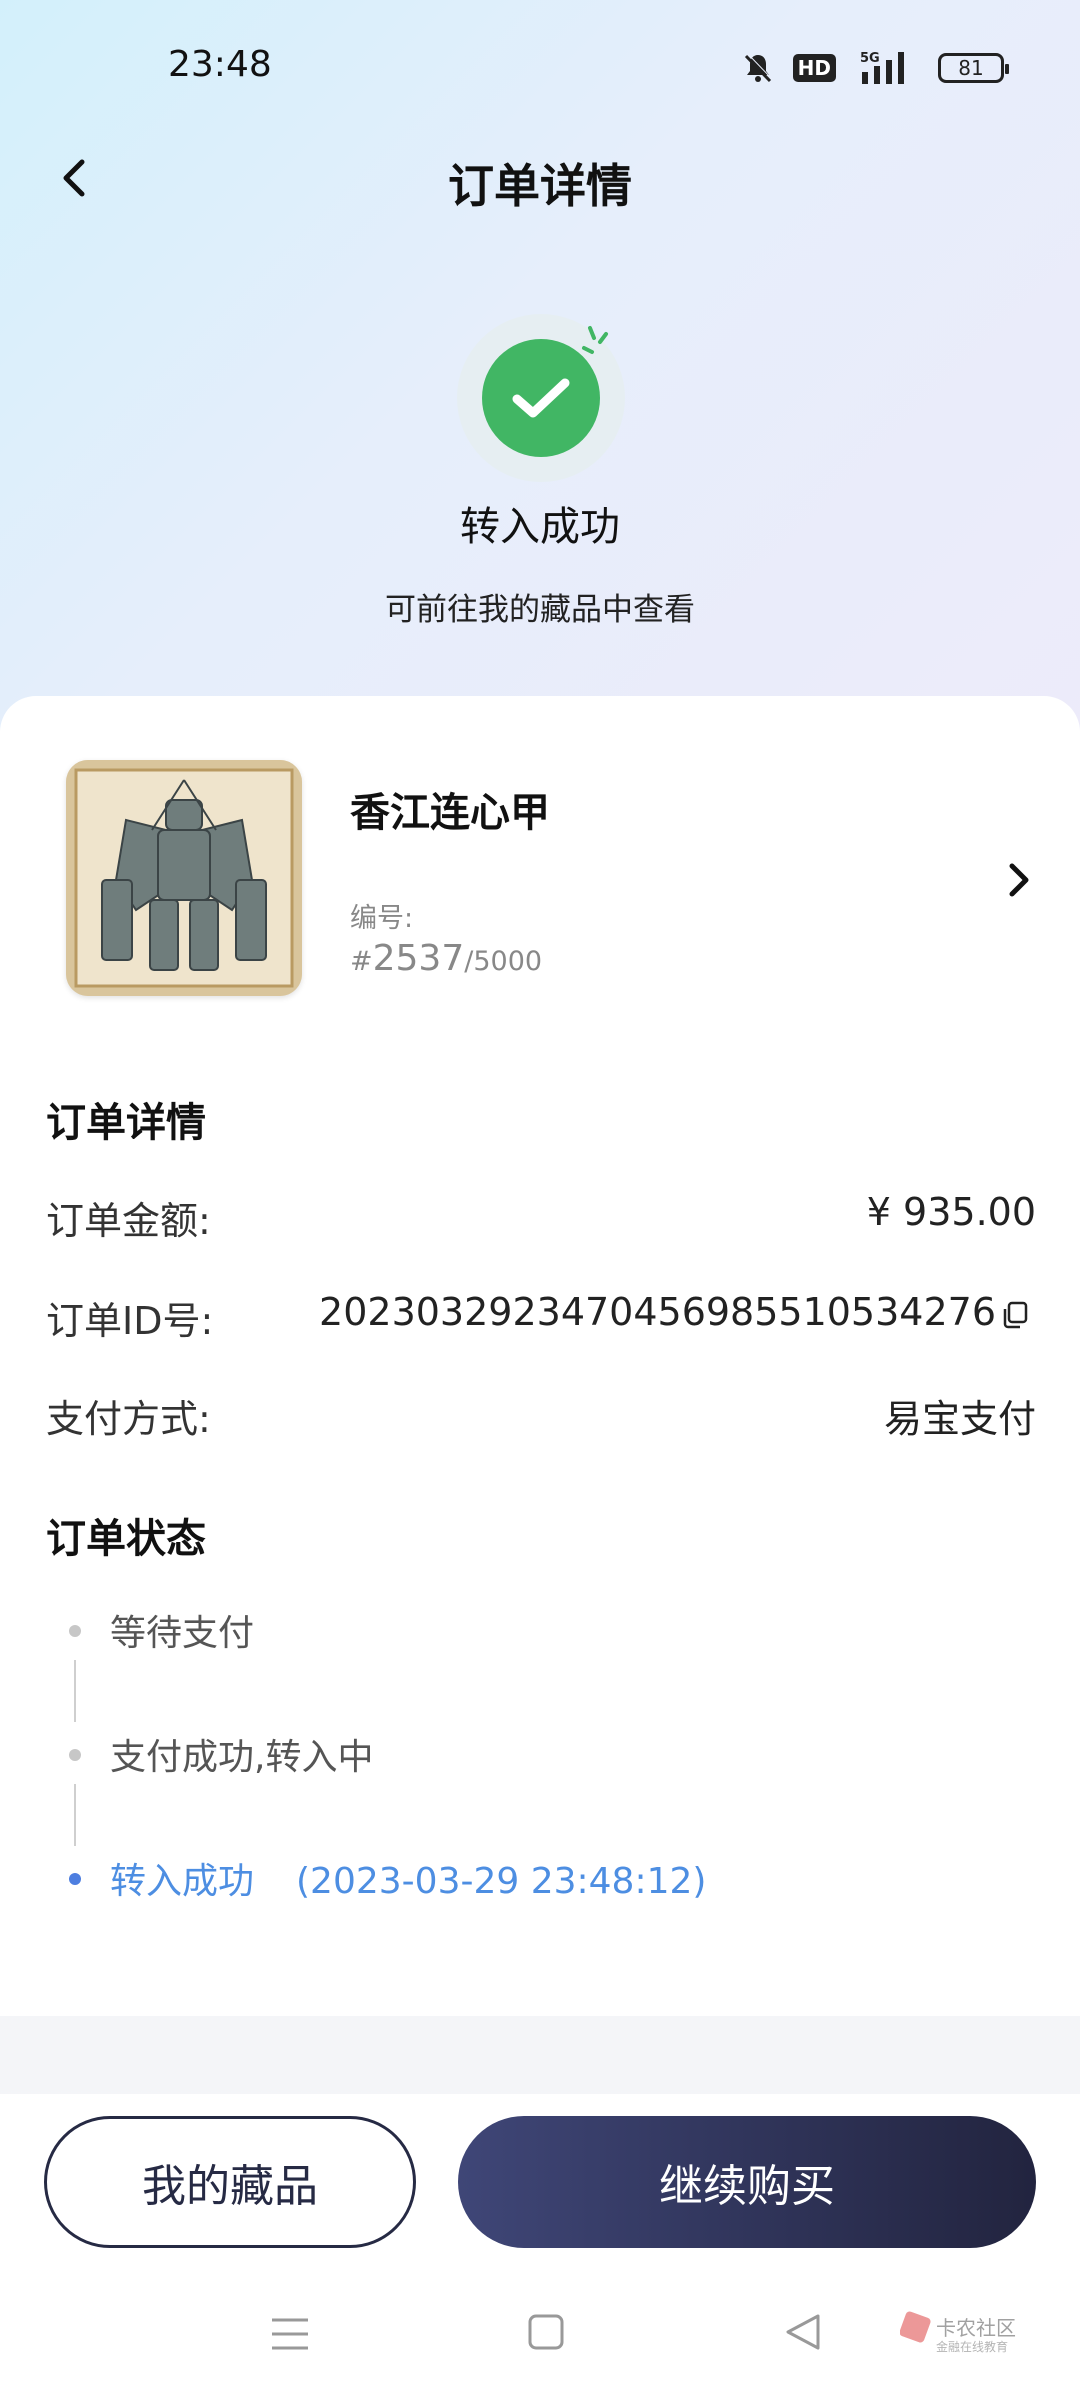 The image size is (1080, 2400). Describe the element at coordinates (976, 2328) in the screenshot. I see `watermark-text: 卡农社区` at that location.